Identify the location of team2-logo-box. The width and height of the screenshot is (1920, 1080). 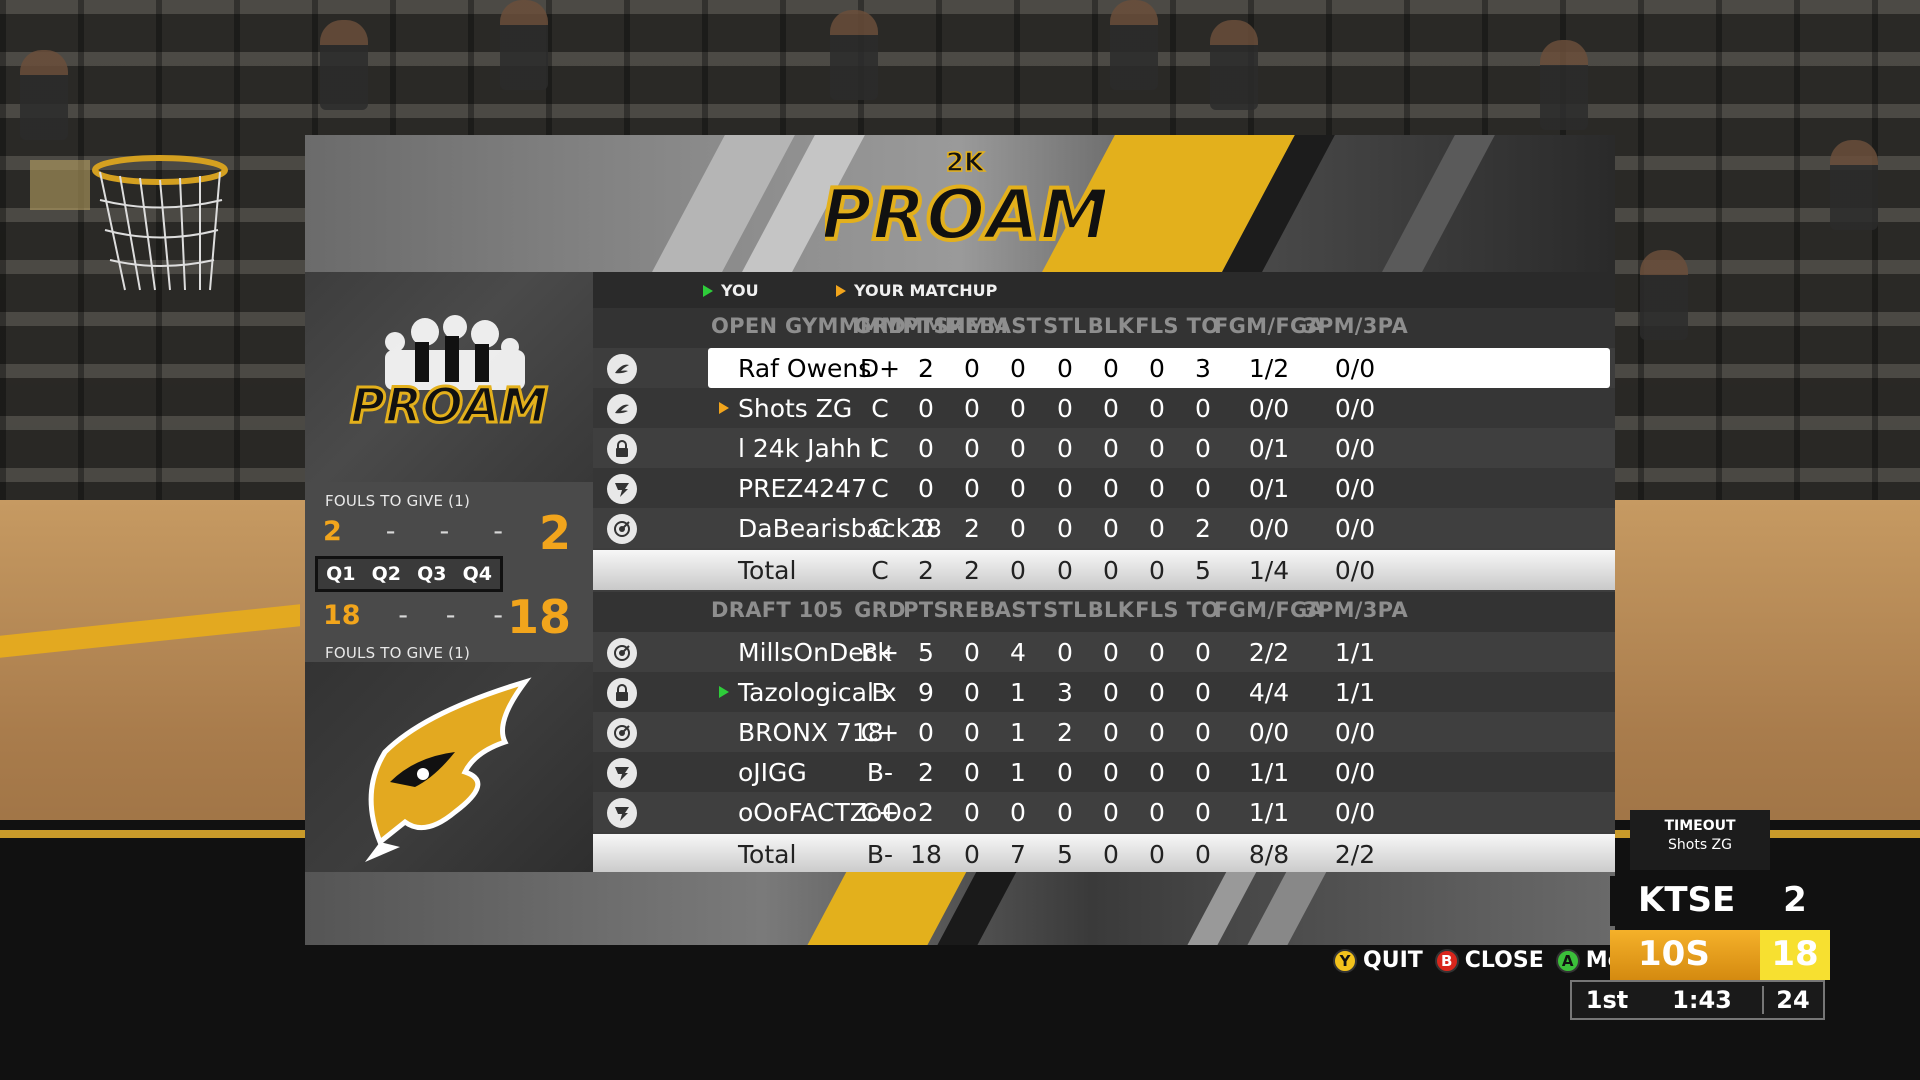
(449, 767).